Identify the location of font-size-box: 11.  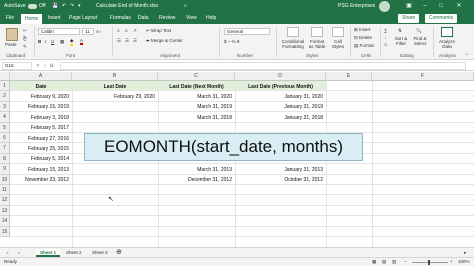
(88, 31).